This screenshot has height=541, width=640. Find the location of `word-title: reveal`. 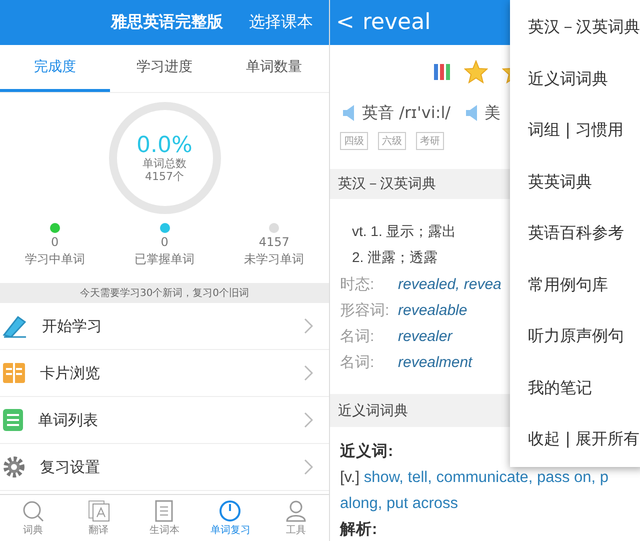

word-title: reveal is located at coordinates (396, 22).